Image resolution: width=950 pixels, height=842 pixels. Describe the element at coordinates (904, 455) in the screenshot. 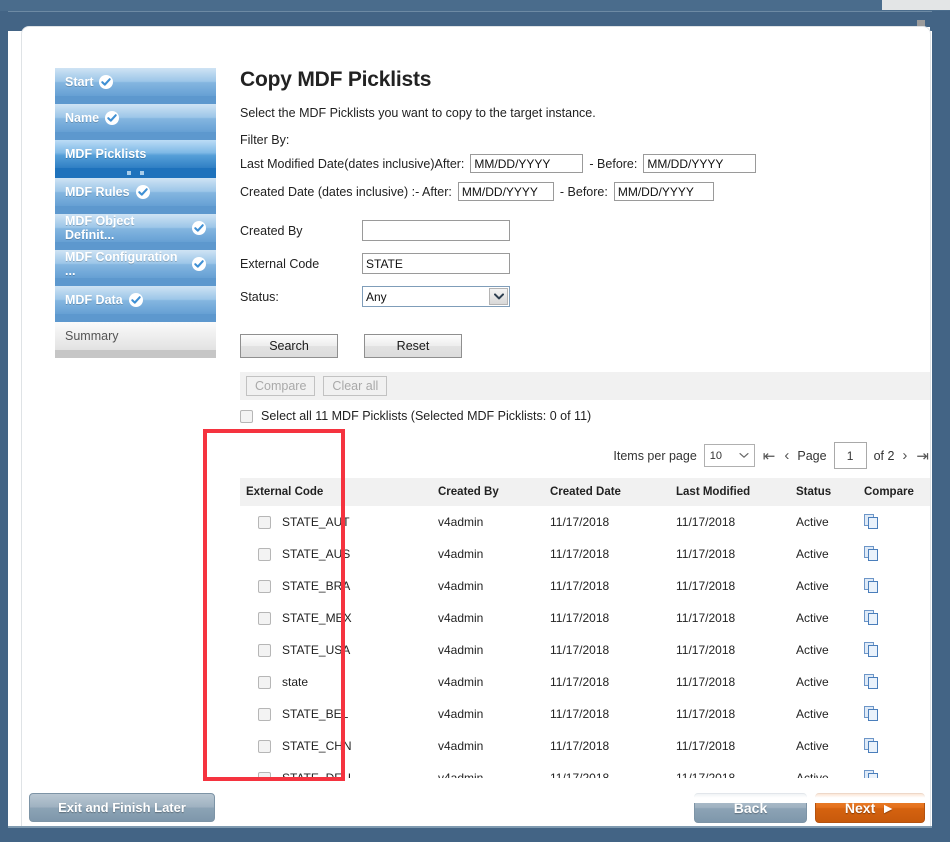

I see `next-page-icon: ›` at that location.